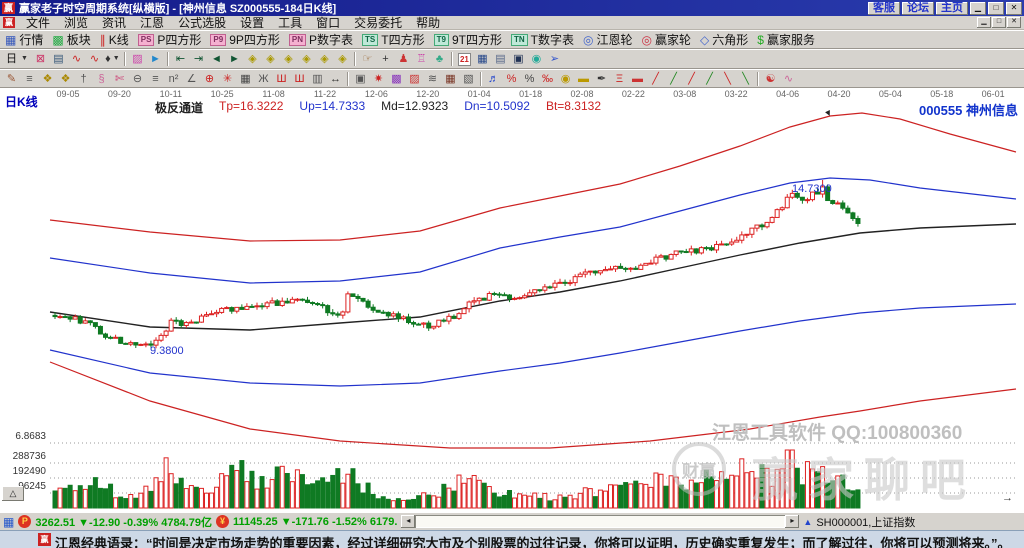  What do you see at coordinates (65, 79) in the screenshot?
I see `tower-yellow-2-tool: ❖` at bounding box center [65, 79].